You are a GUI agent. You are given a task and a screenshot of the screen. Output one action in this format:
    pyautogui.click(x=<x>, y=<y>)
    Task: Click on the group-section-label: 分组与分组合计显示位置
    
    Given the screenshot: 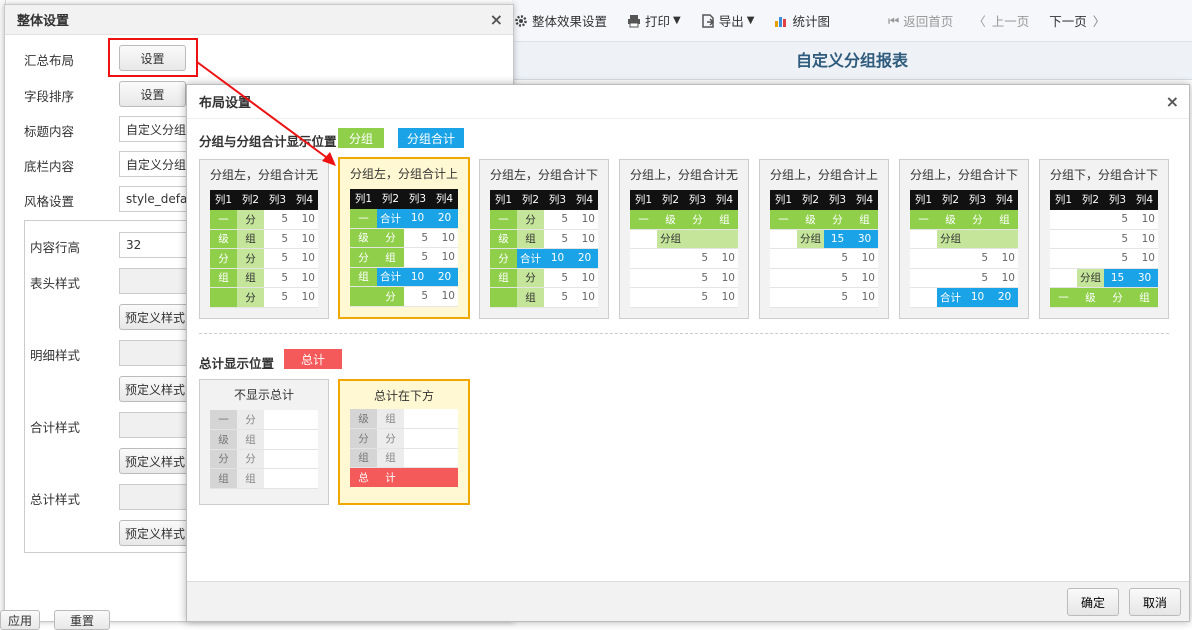 What is the action you would take?
    pyautogui.click(x=268, y=141)
    